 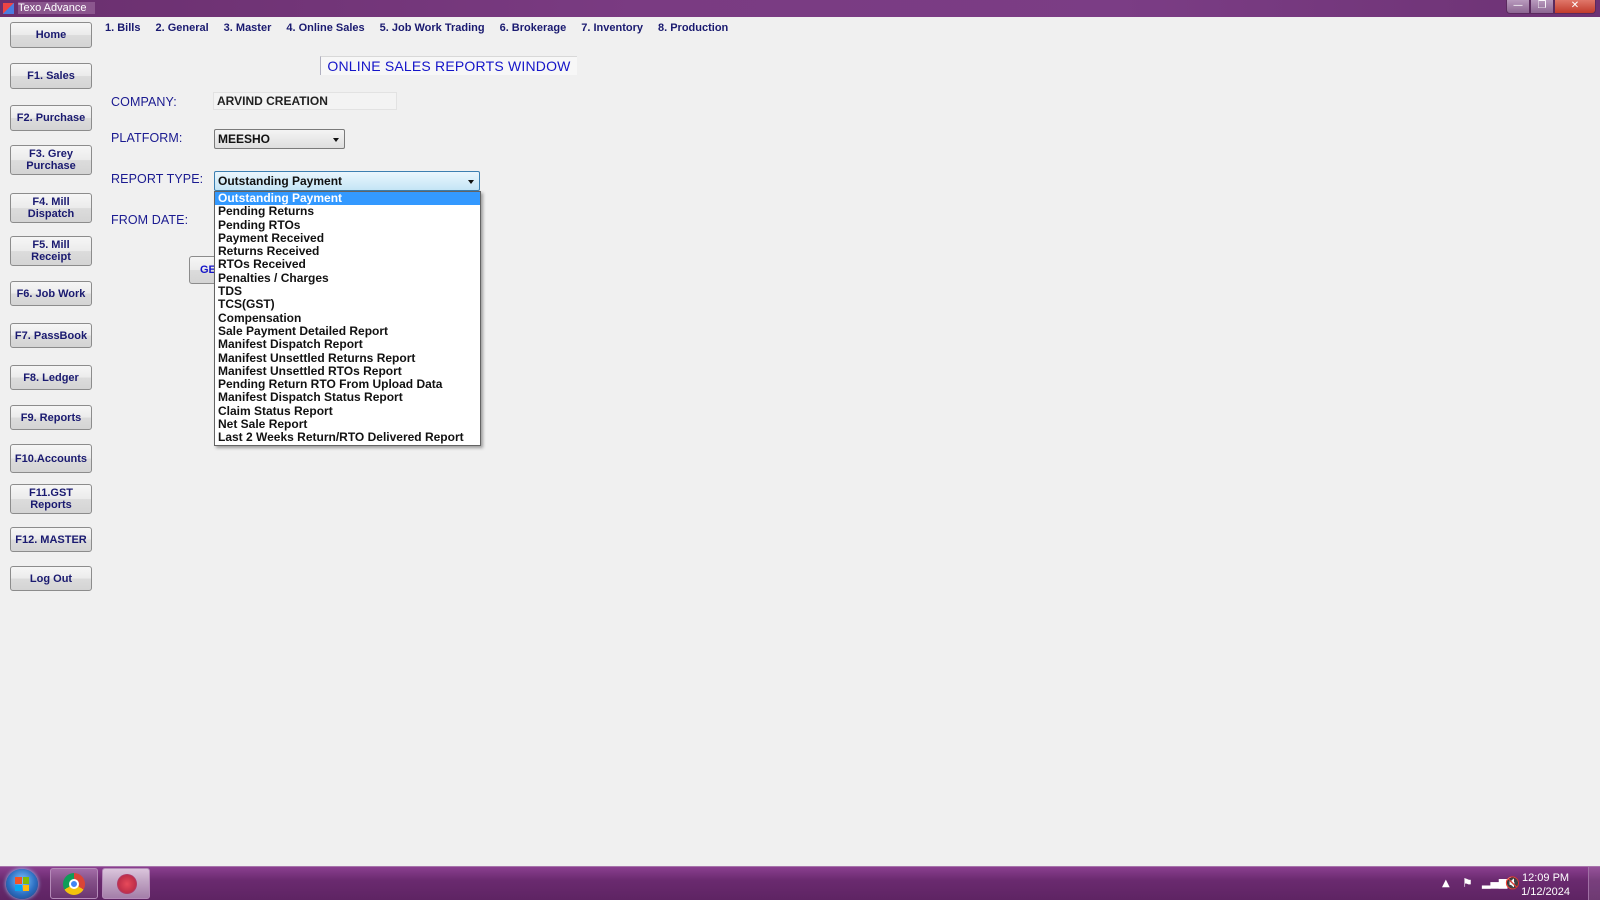 I want to click on chrome-icon, so click(x=74, y=884).